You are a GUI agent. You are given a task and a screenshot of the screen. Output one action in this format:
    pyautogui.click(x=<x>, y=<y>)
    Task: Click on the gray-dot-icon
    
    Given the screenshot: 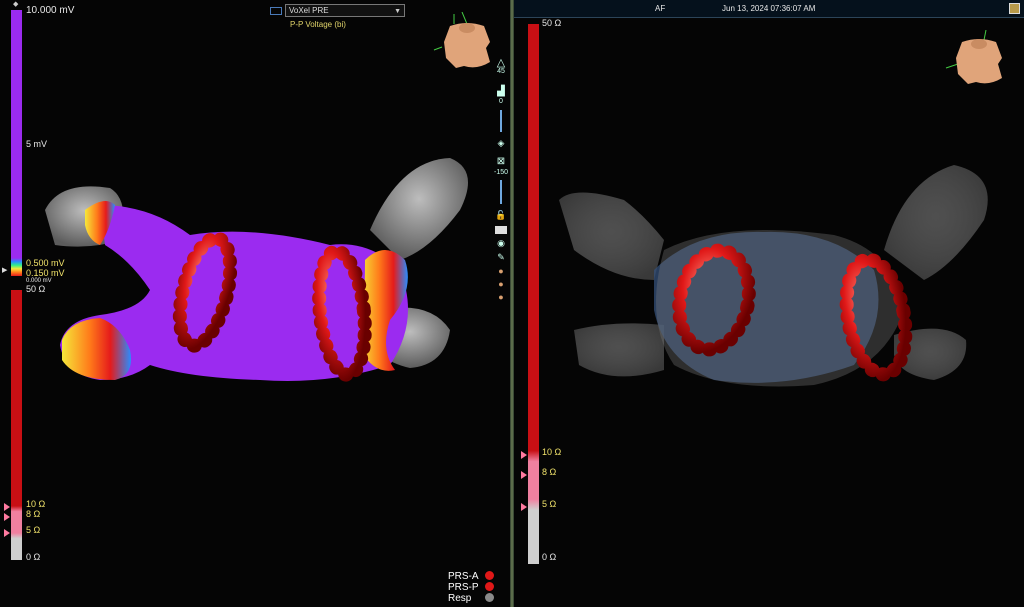 What is the action you would take?
    pyautogui.click(x=490, y=597)
    